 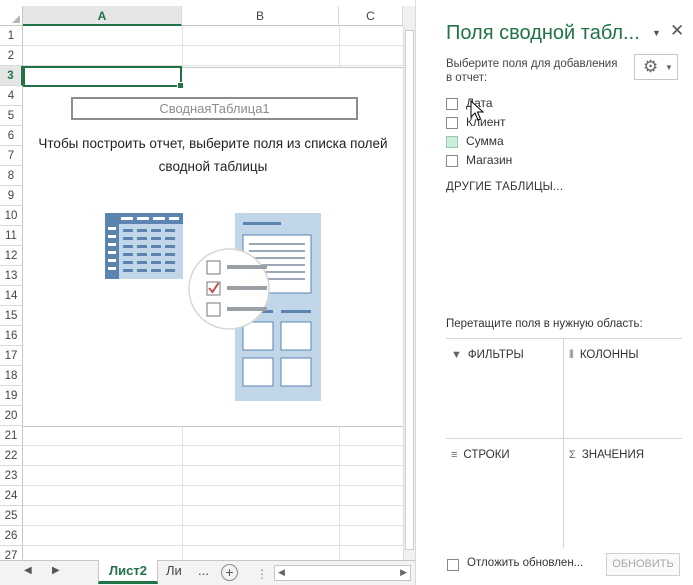 I want to click on gear-icon: ⚙, so click(x=651, y=66).